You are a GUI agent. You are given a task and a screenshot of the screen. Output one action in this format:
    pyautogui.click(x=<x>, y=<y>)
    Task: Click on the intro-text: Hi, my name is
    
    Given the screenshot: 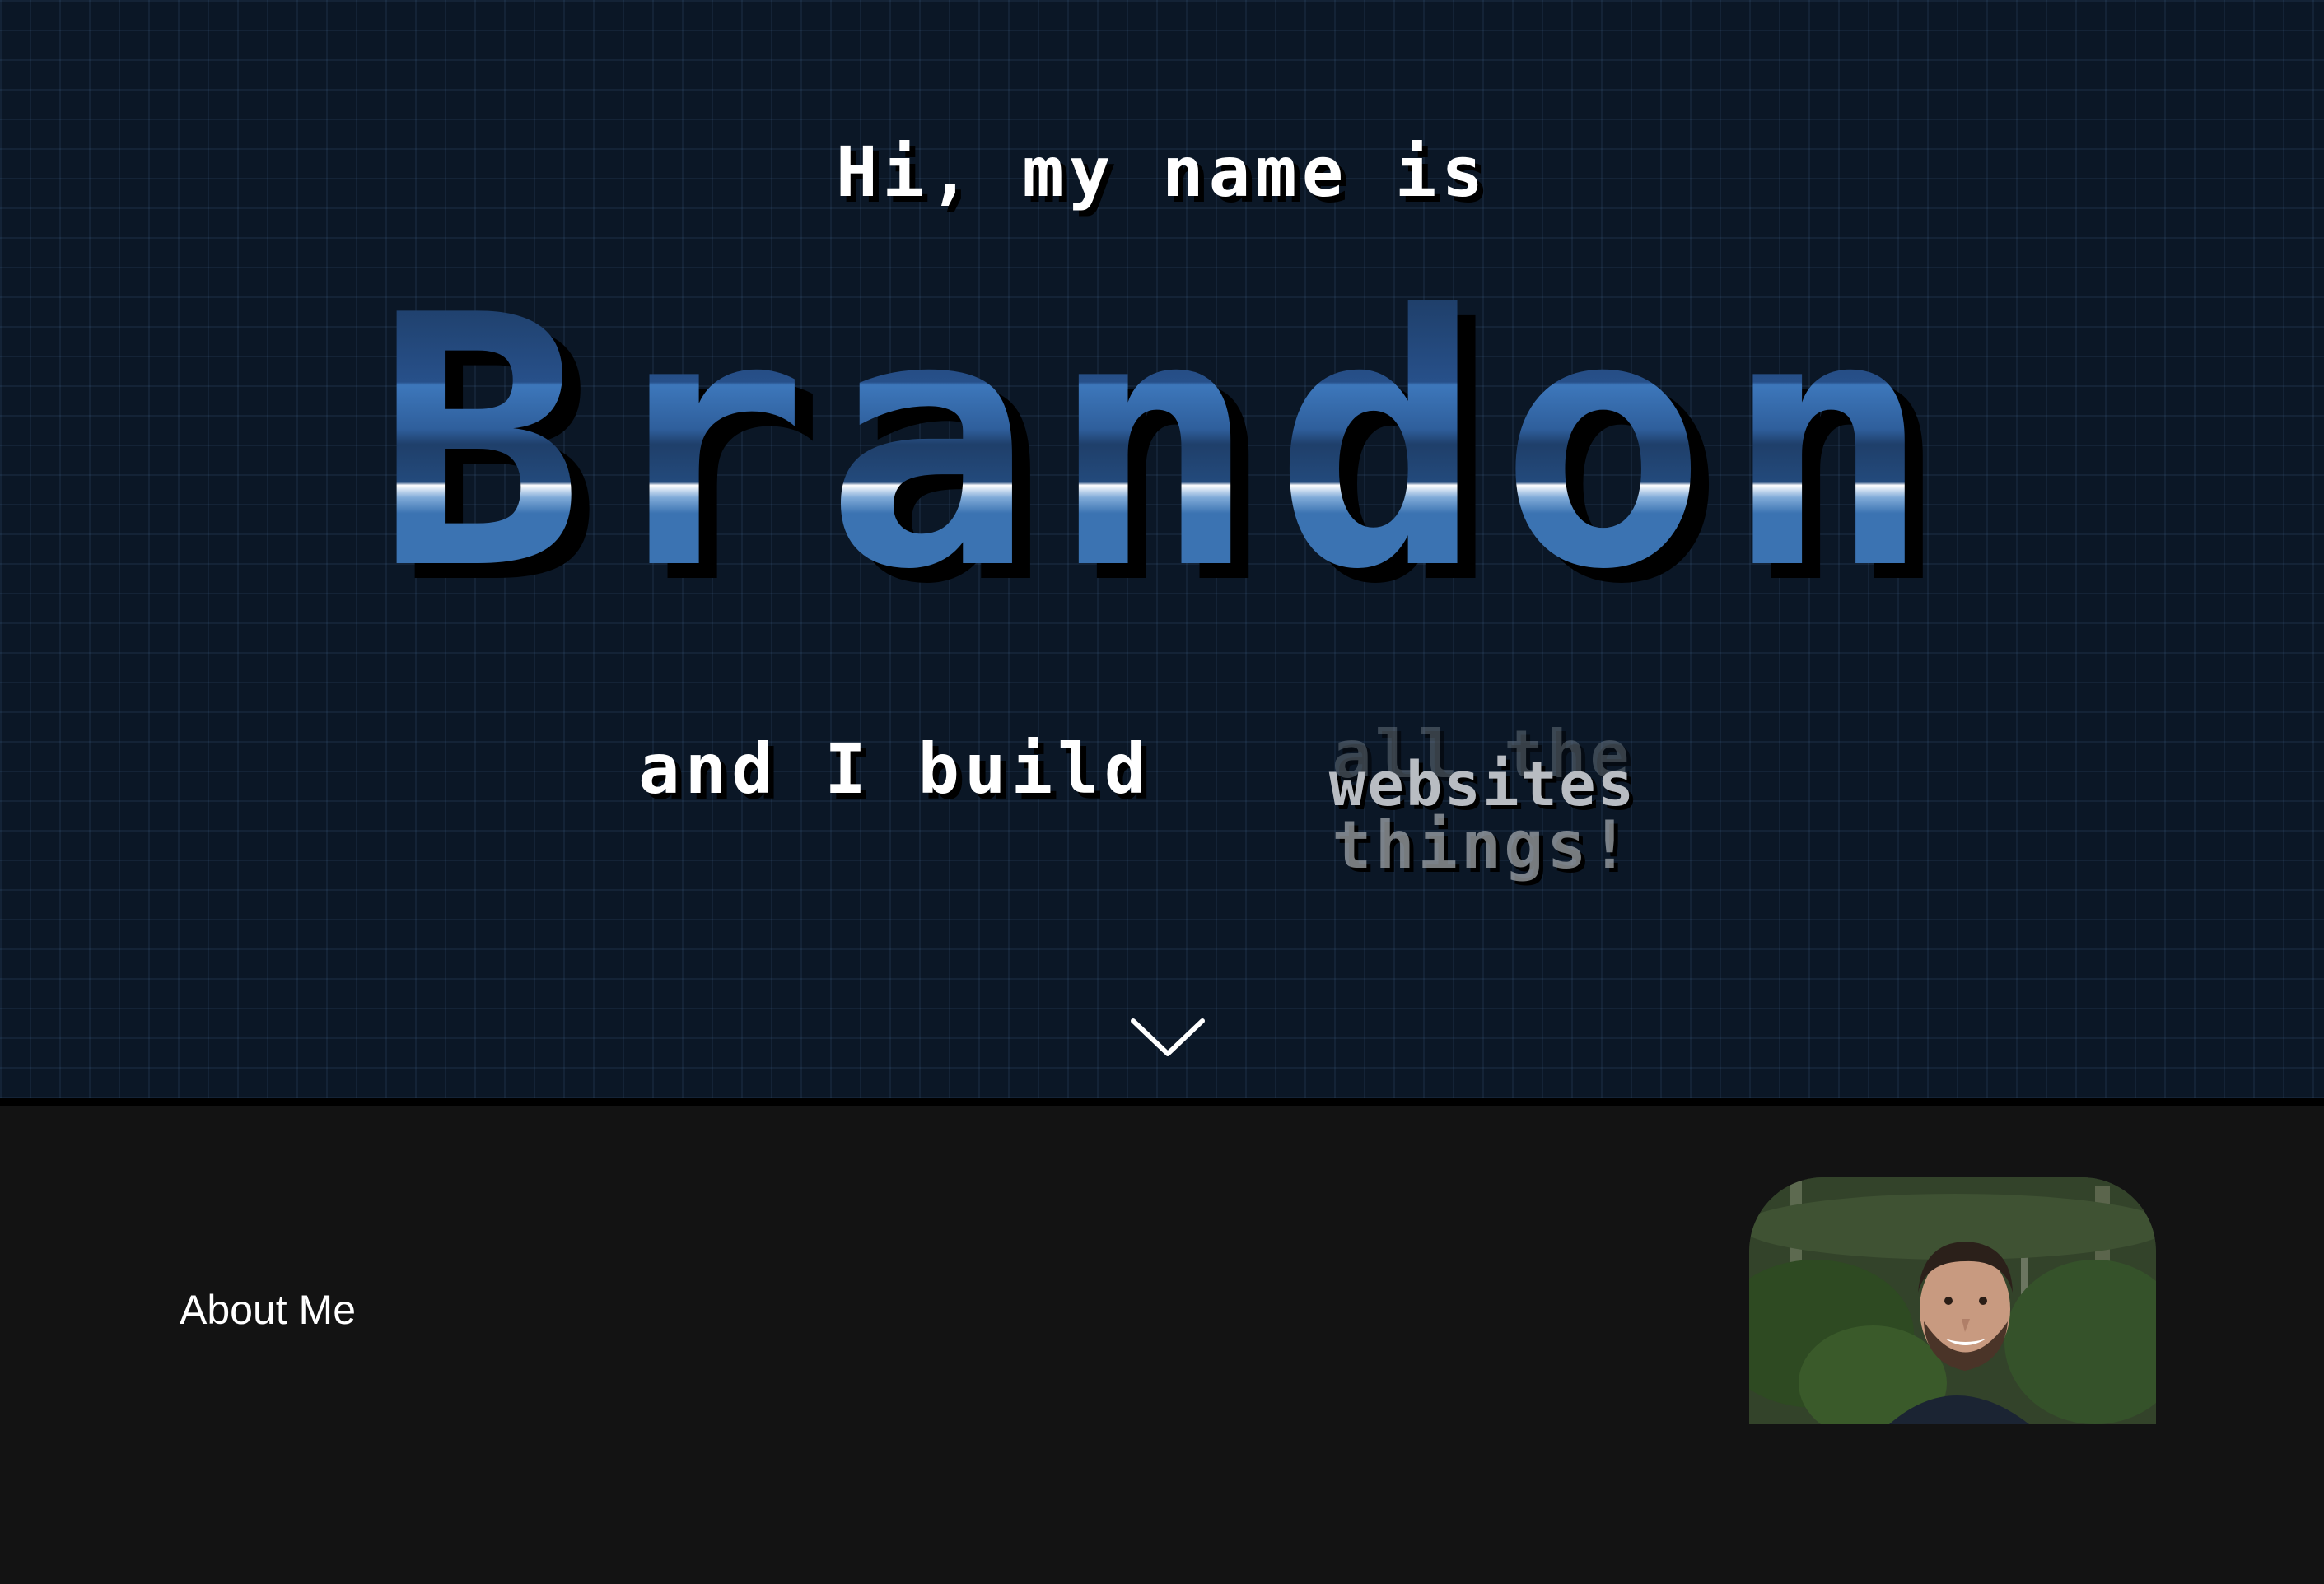 What is the action you would take?
    pyautogui.click(x=1161, y=172)
    